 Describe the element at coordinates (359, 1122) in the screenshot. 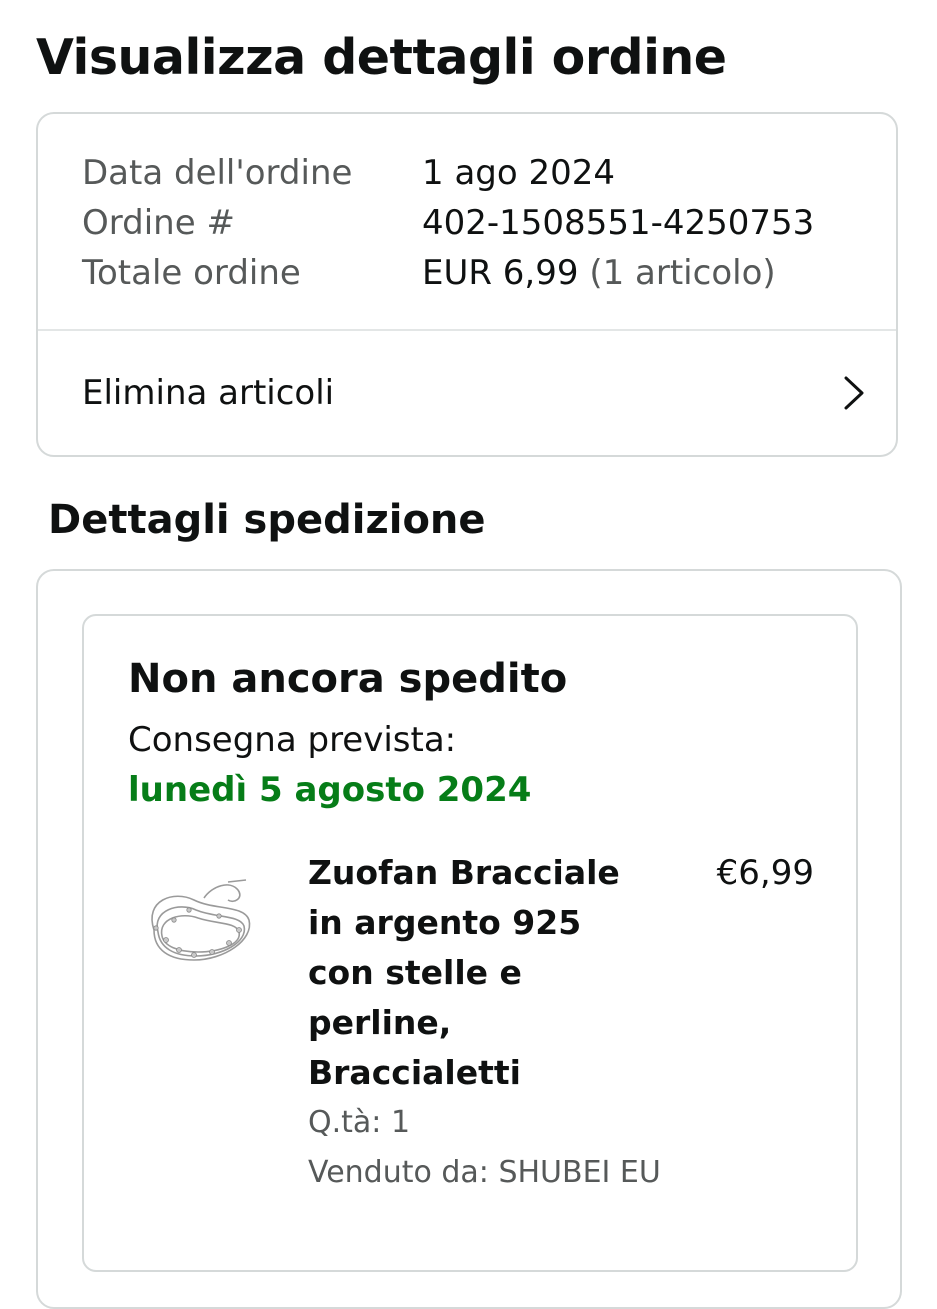

I see `product-quantity: Q.tà: 1` at that location.